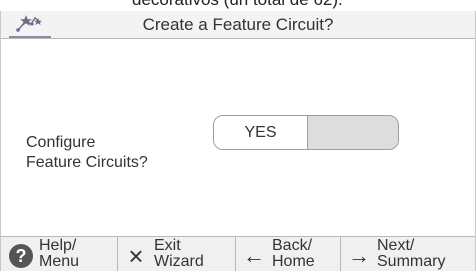 The width and height of the screenshot is (476, 271). What do you see at coordinates (396, 245) in the screenshot?
I see `next-line-1: Next/` at bounding box center [396, 245].